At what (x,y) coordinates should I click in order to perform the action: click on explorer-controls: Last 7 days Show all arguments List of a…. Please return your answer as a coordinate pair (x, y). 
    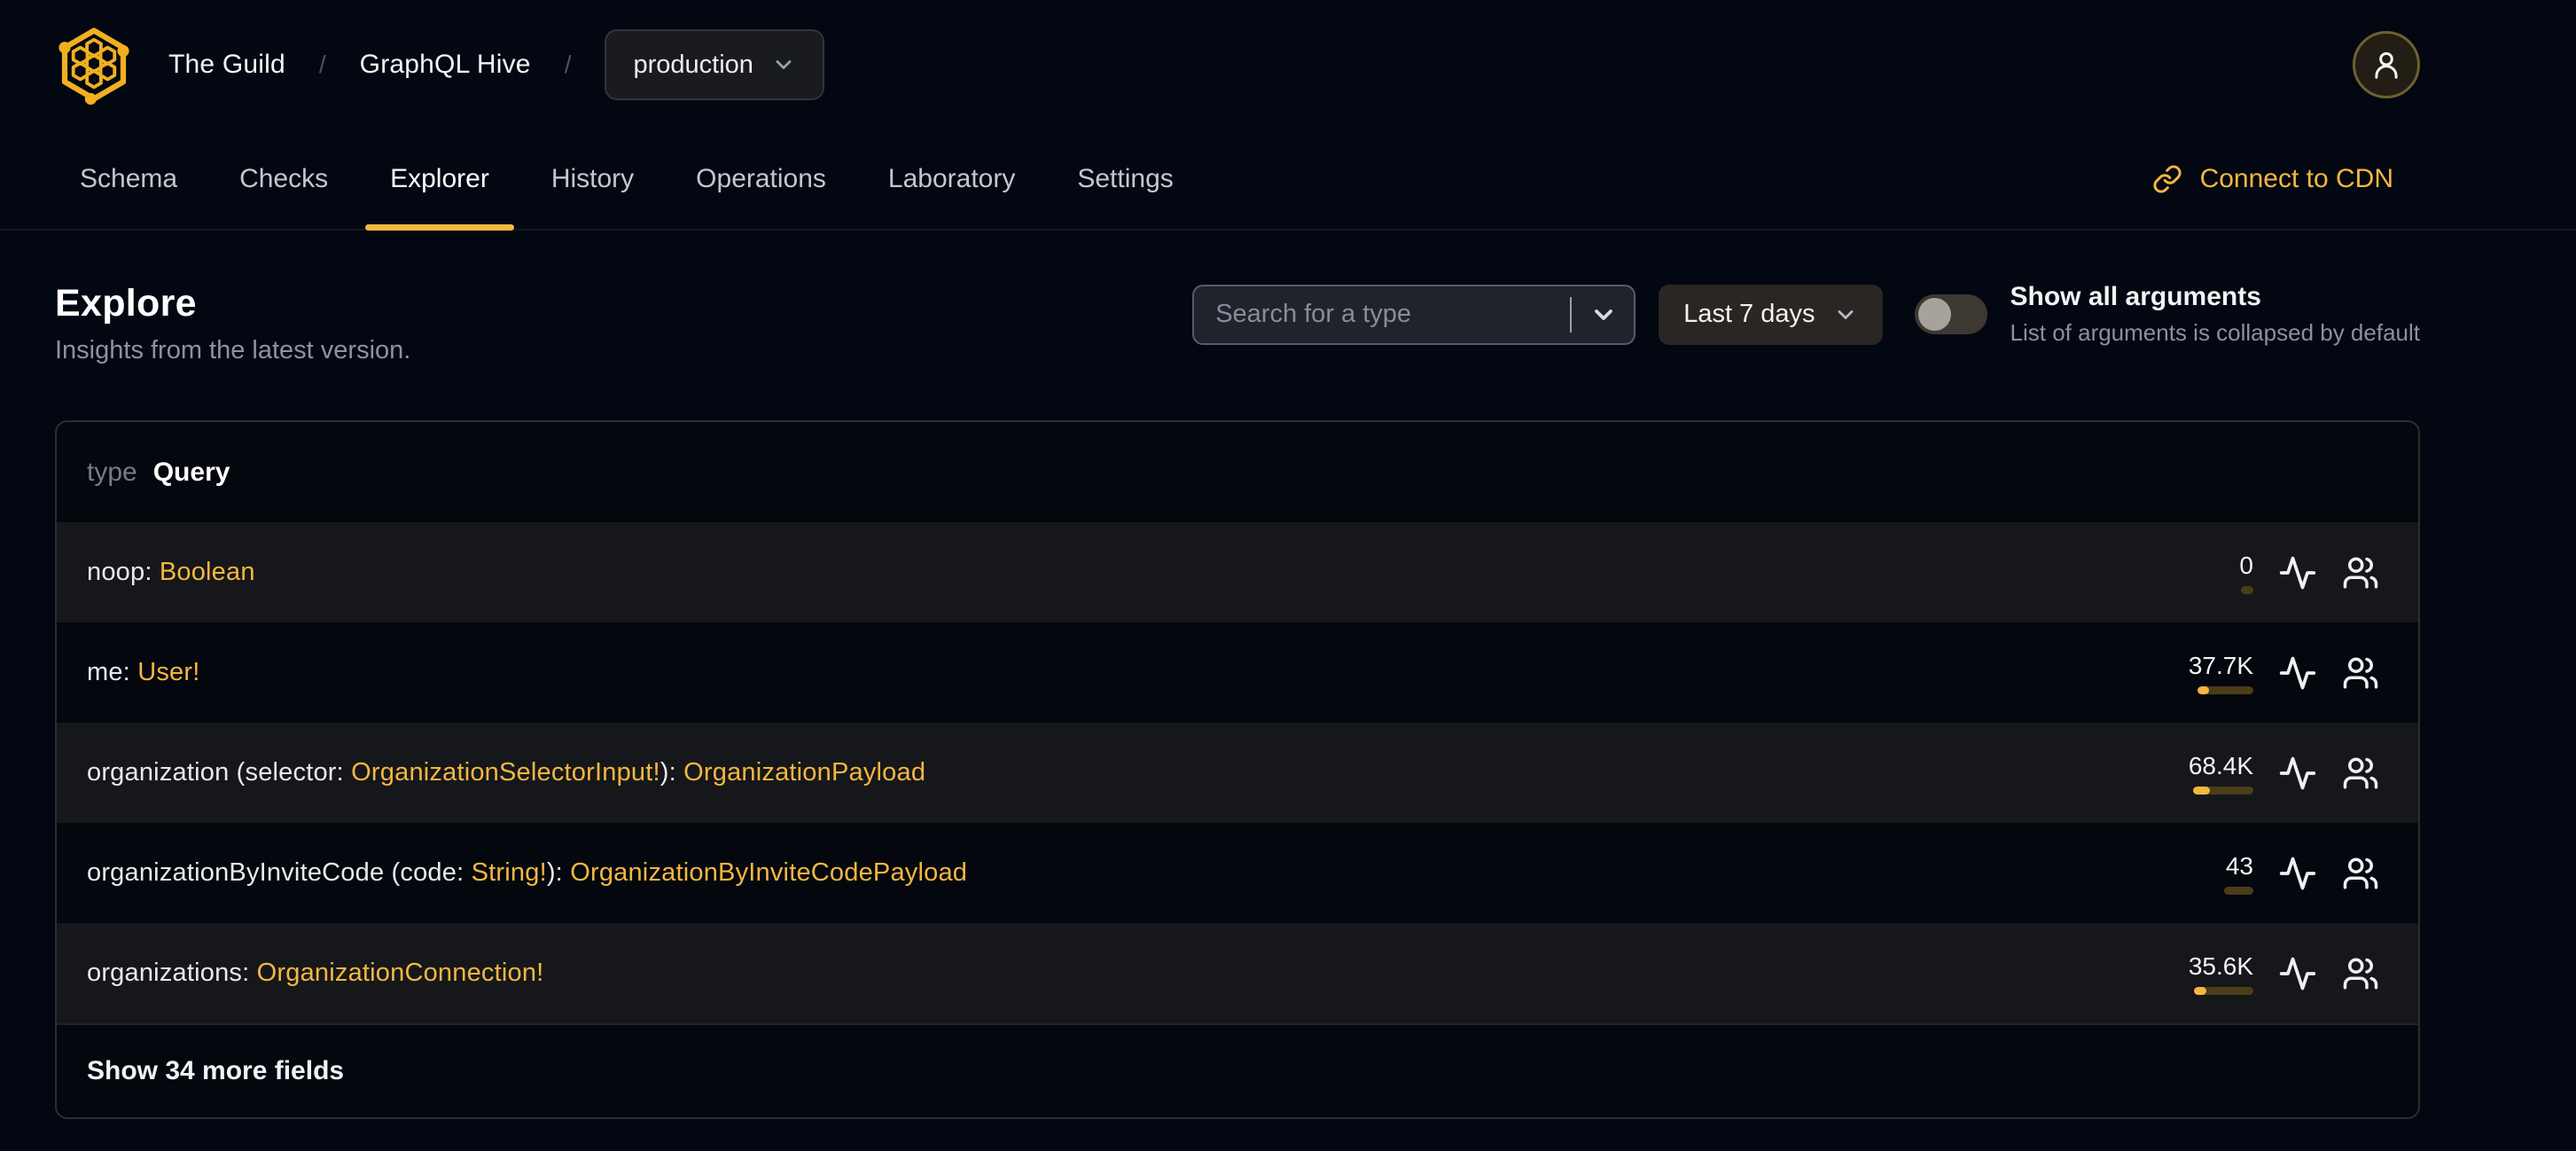
    Looking at the image, I should click on (1806, 314).